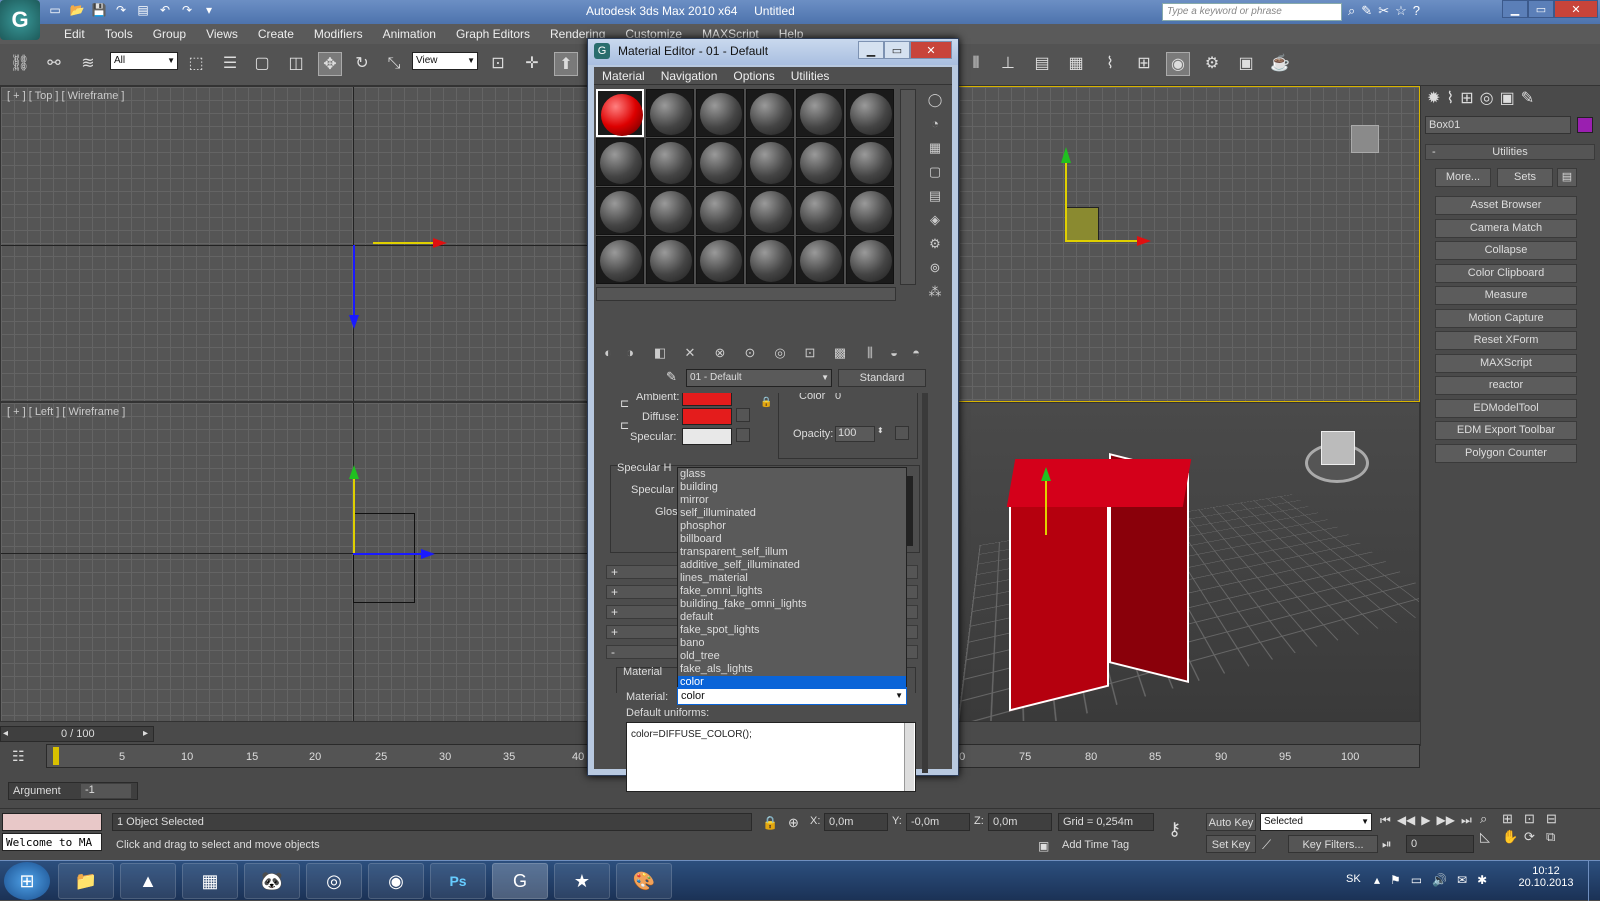  Describe the element at coordinates (1506, 228) in the screenshot. I see `utility-camera-match-button: Camera Match` at that location.